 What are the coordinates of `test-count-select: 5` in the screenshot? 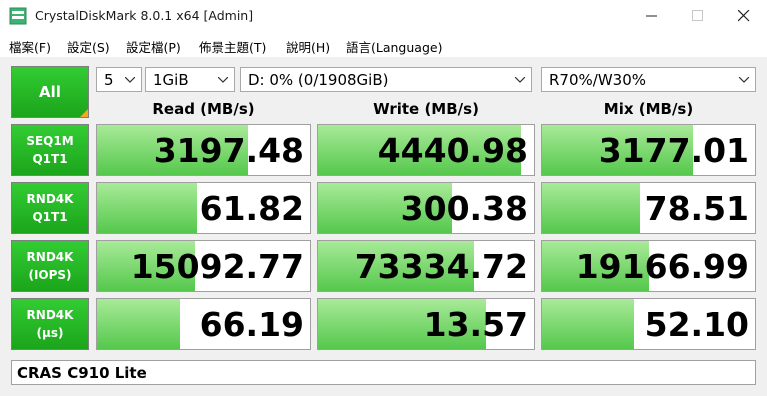 It's located at (119, 79).